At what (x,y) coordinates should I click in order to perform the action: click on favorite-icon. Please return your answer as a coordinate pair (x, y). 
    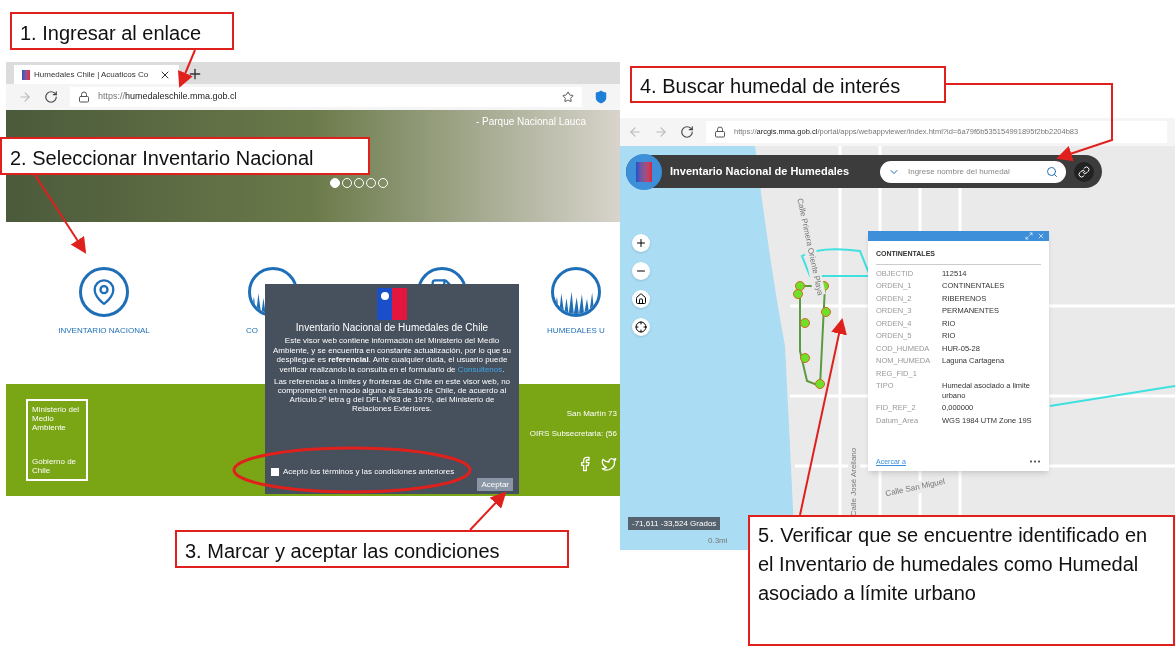
    Looking at the image, I should click on (568, 97).